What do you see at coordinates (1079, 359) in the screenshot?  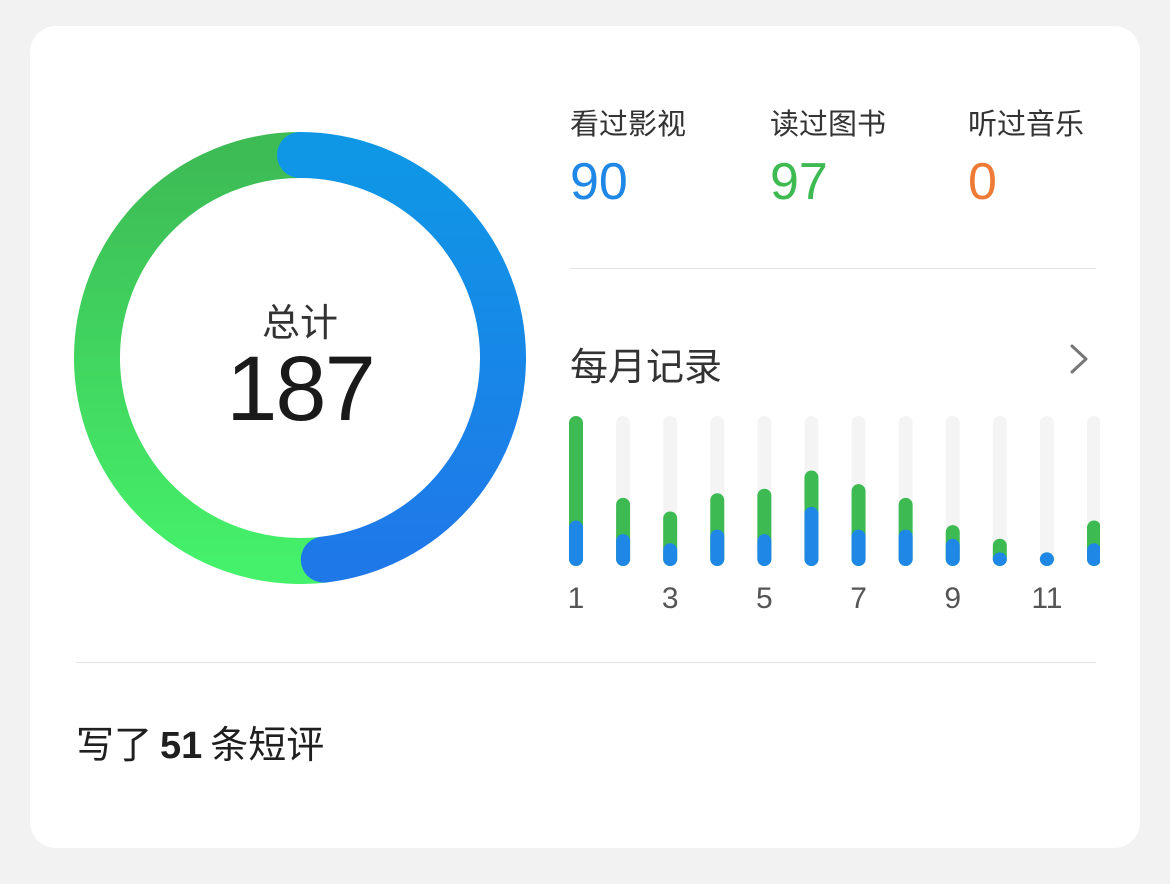 I see `chevron-right-icon` at bounding box center [1079, 359].